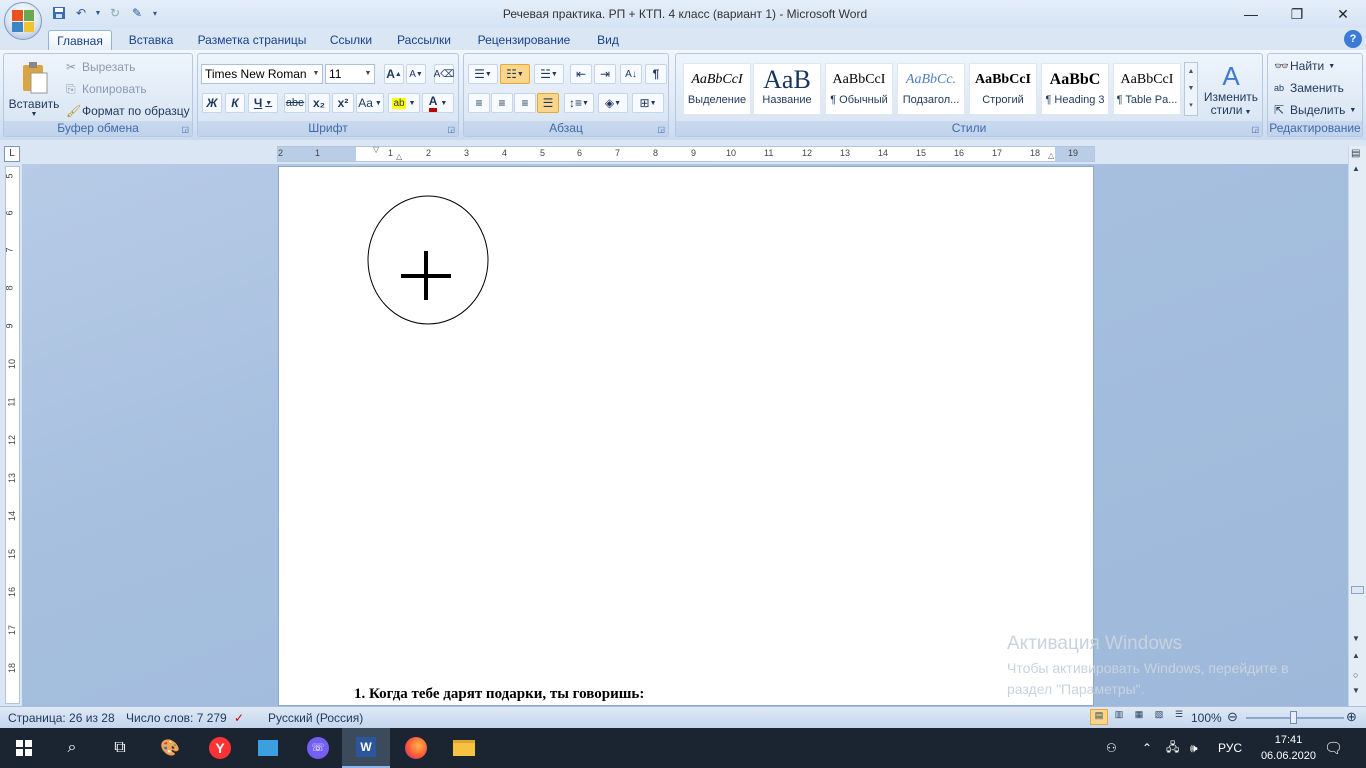 The image size is (1366, 768). Describe the element at coordinates (631, 74) in the screenshot. I see `sort-button: A↓` at that location.